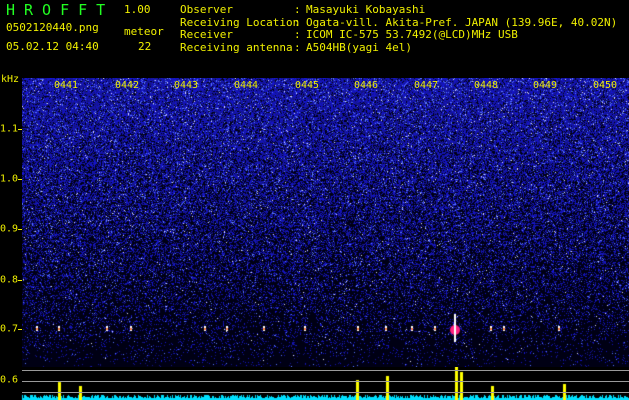 The height and width of the screenshot is (400, 629). I want to click on freq-label: 0.9, so click(9, 229).